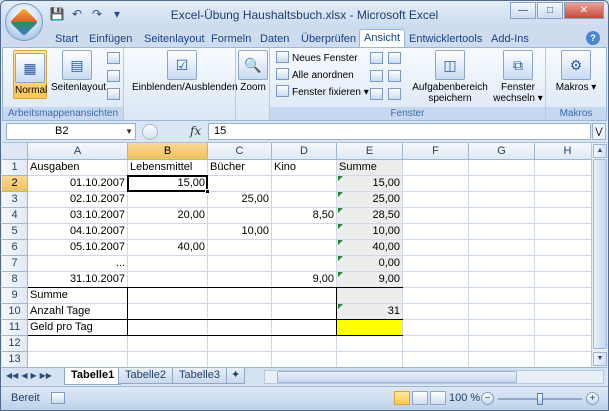  Describe the element at coordinates (445, 39) in the screenshot. I see `tab-entwicklertools: Entwicklertools` at that location.